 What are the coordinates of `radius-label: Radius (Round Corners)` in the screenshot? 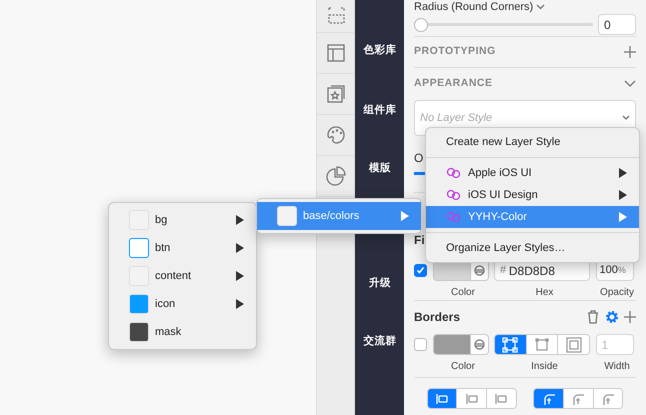 It's located at (474, 7).